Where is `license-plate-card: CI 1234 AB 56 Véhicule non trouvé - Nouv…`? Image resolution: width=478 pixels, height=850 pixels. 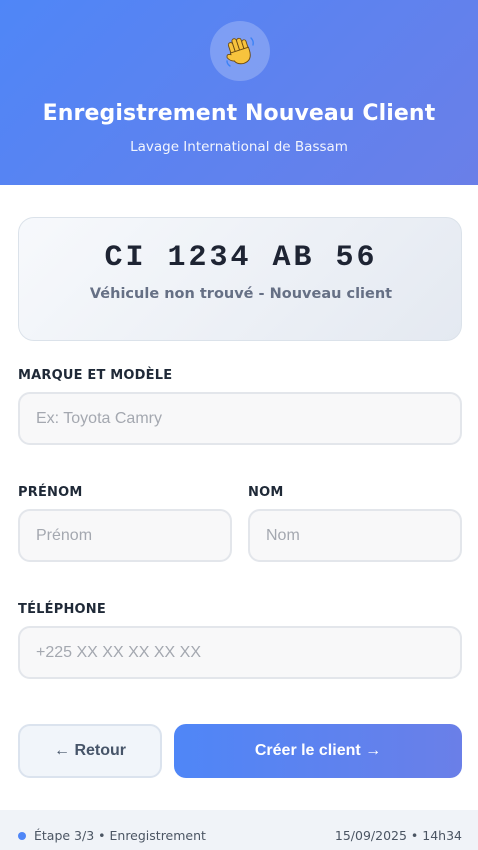
license-plate-card: CI 1234 AB 56 Véhicule non trouvé - Nouv… is located at coordinates (240, 279).